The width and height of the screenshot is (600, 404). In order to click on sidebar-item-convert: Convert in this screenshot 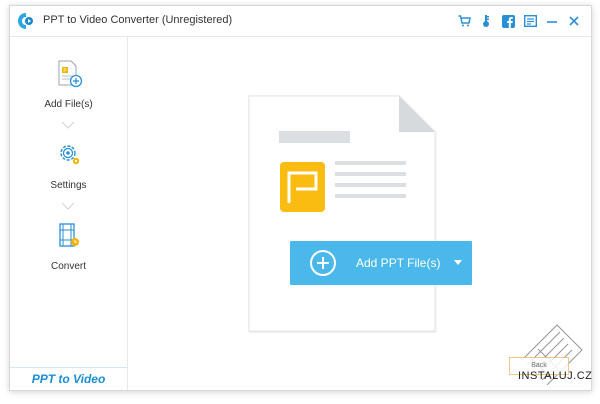, I will do `click(68, 246)`.